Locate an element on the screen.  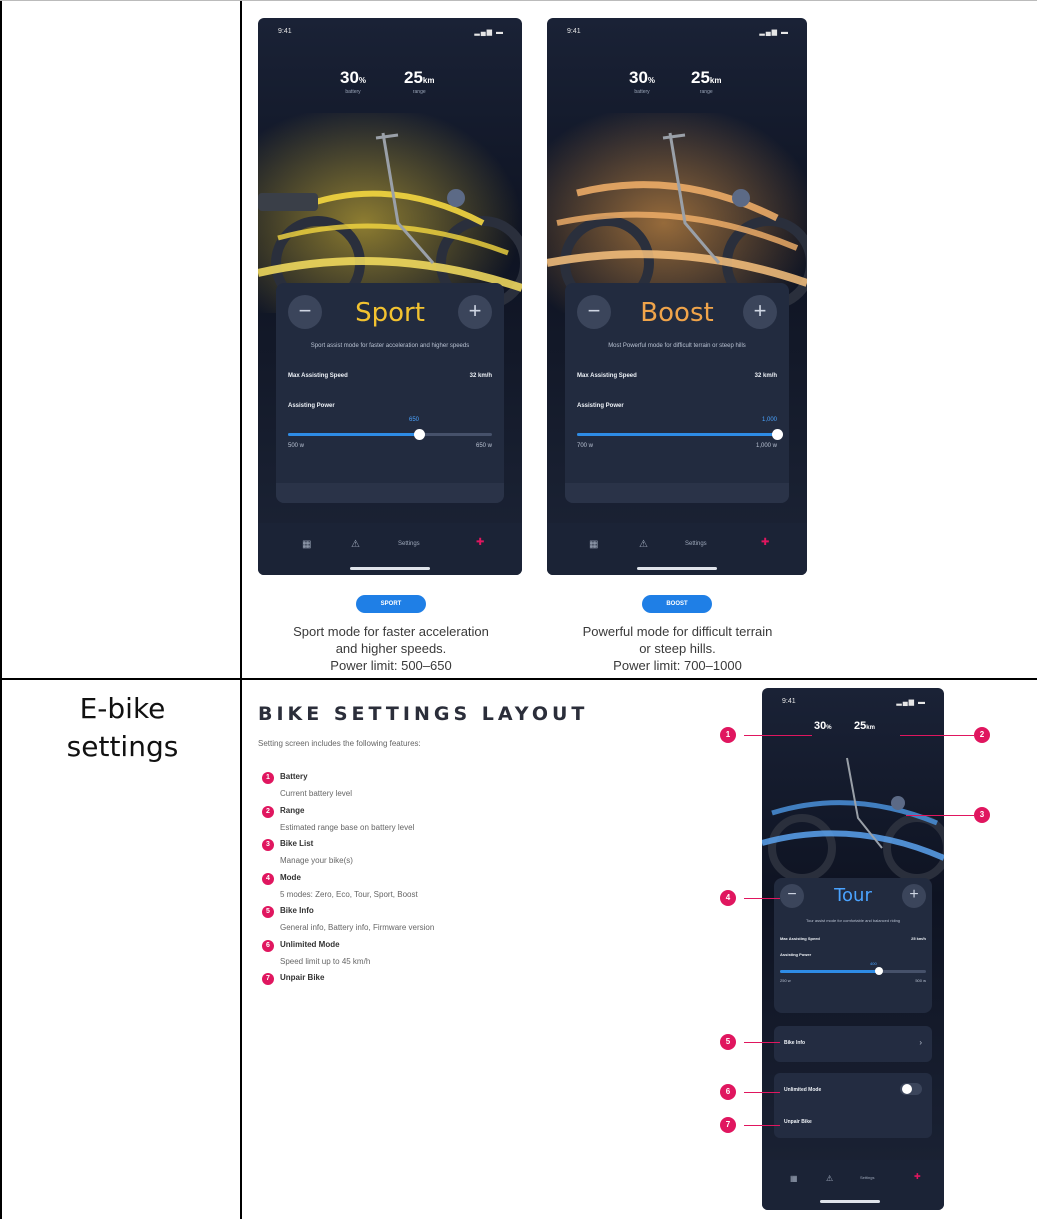
item-number-badge: 2 is located at coordinates (268, 811).